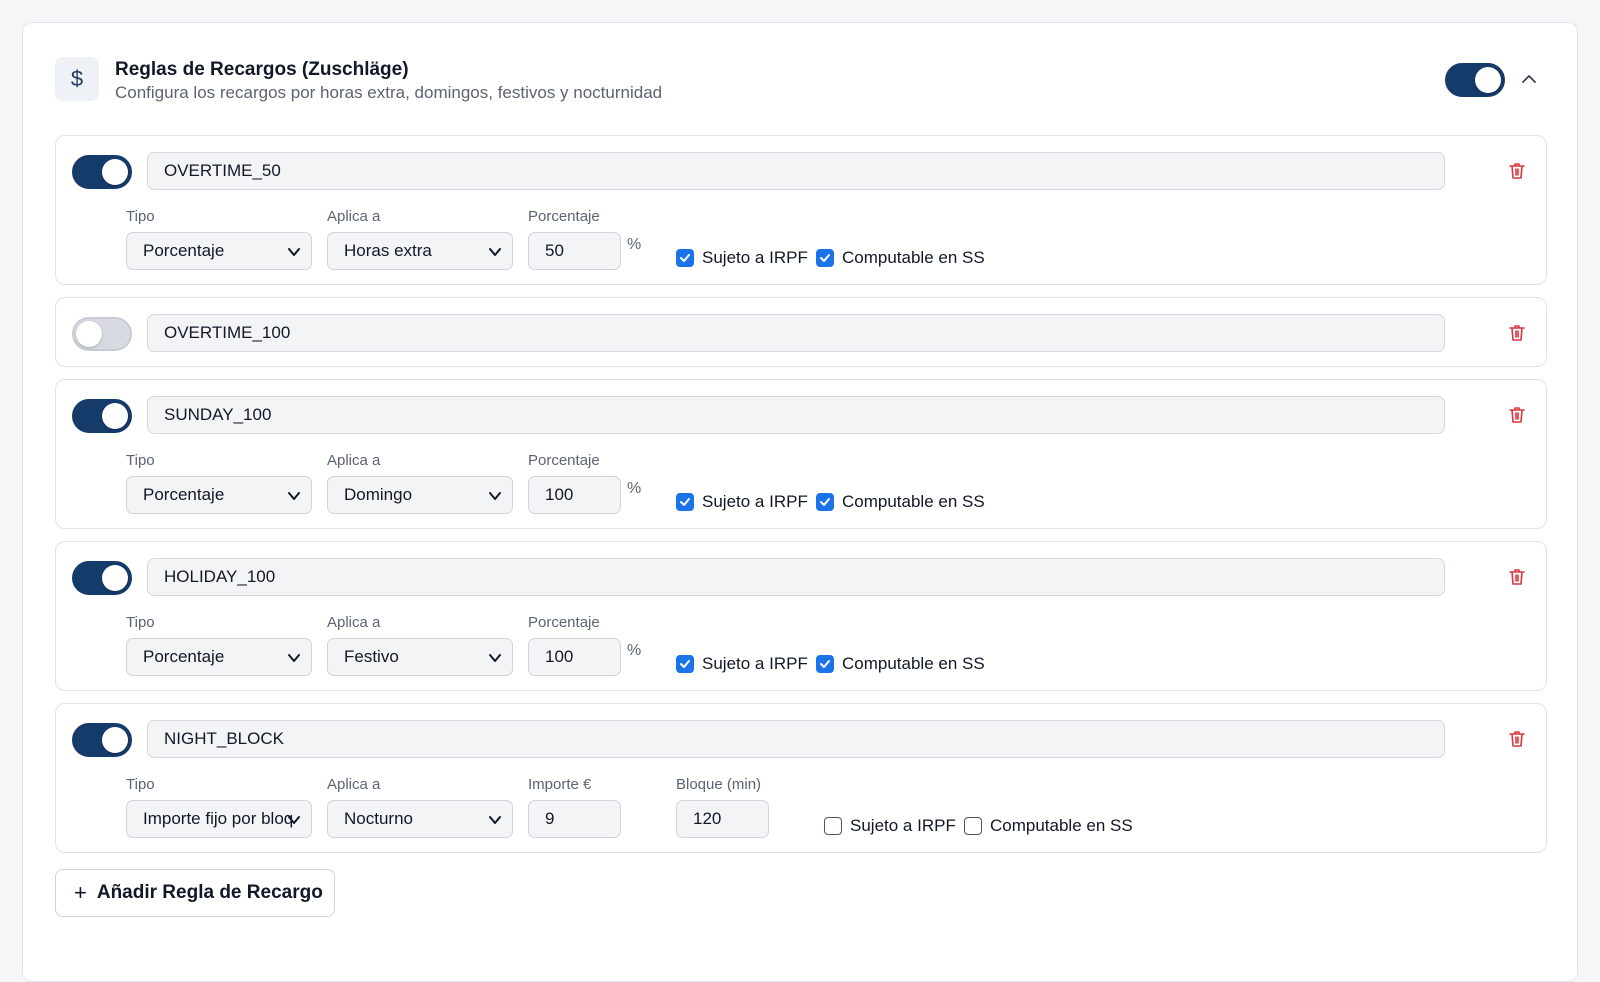  I want to click on aplica-value: Festivo, so click(371, 656).